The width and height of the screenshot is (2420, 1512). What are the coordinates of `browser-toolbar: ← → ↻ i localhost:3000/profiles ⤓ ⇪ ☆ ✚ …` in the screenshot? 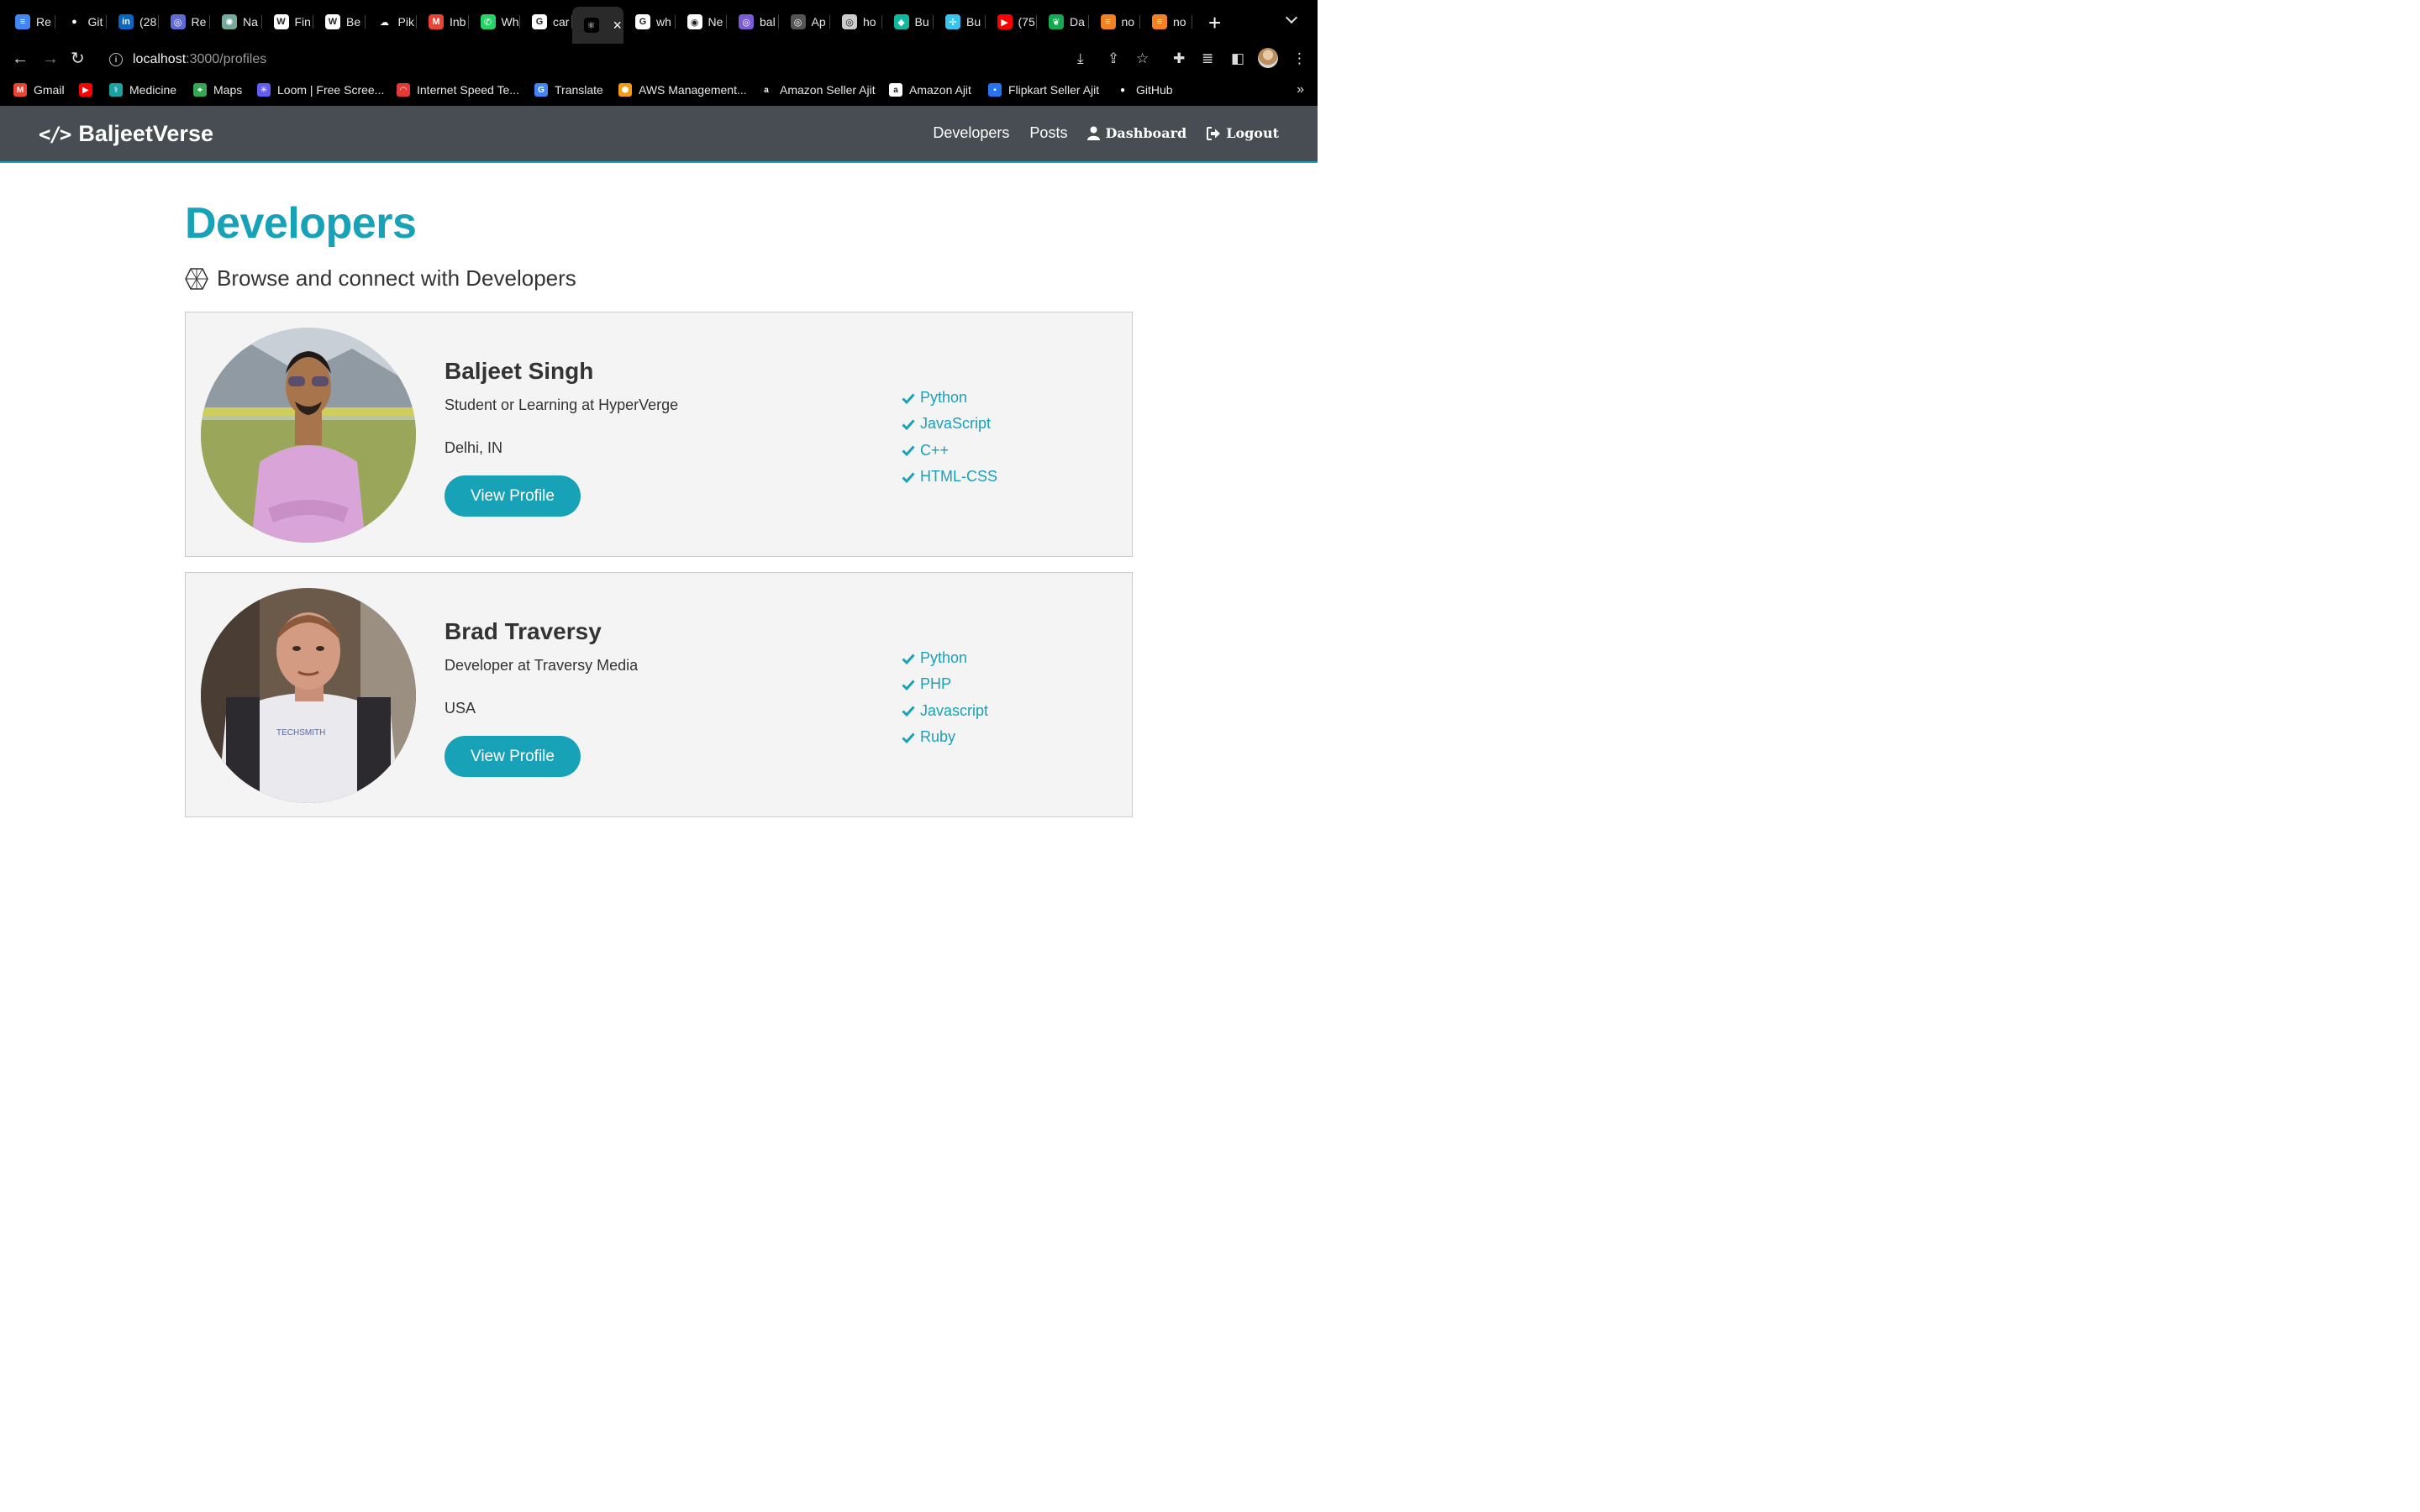 It's located at (659, 60).